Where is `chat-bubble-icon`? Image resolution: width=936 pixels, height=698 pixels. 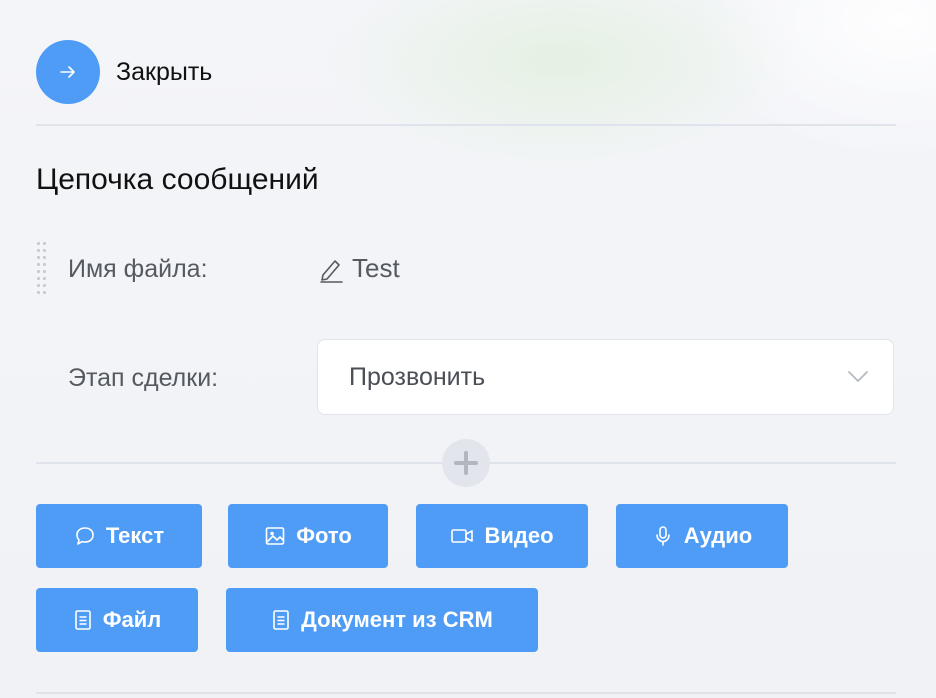
chat-bubble-icon is located at coordinates (85, 536).